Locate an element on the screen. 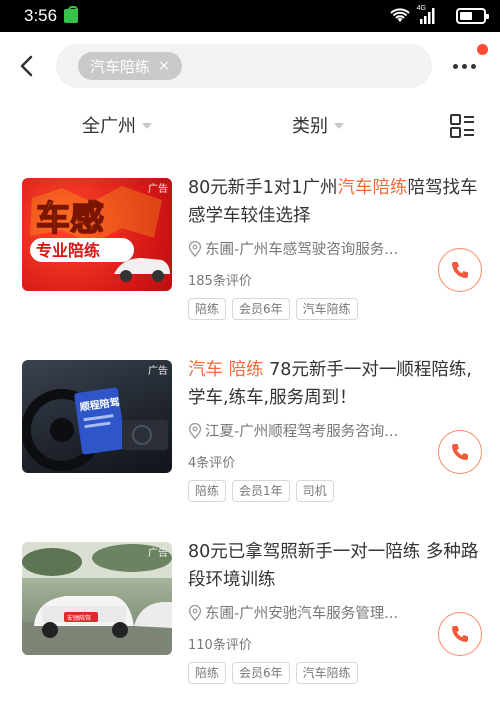 This screenshot has width=500, height=702. notification-dot is located at coordinates (482, 49).